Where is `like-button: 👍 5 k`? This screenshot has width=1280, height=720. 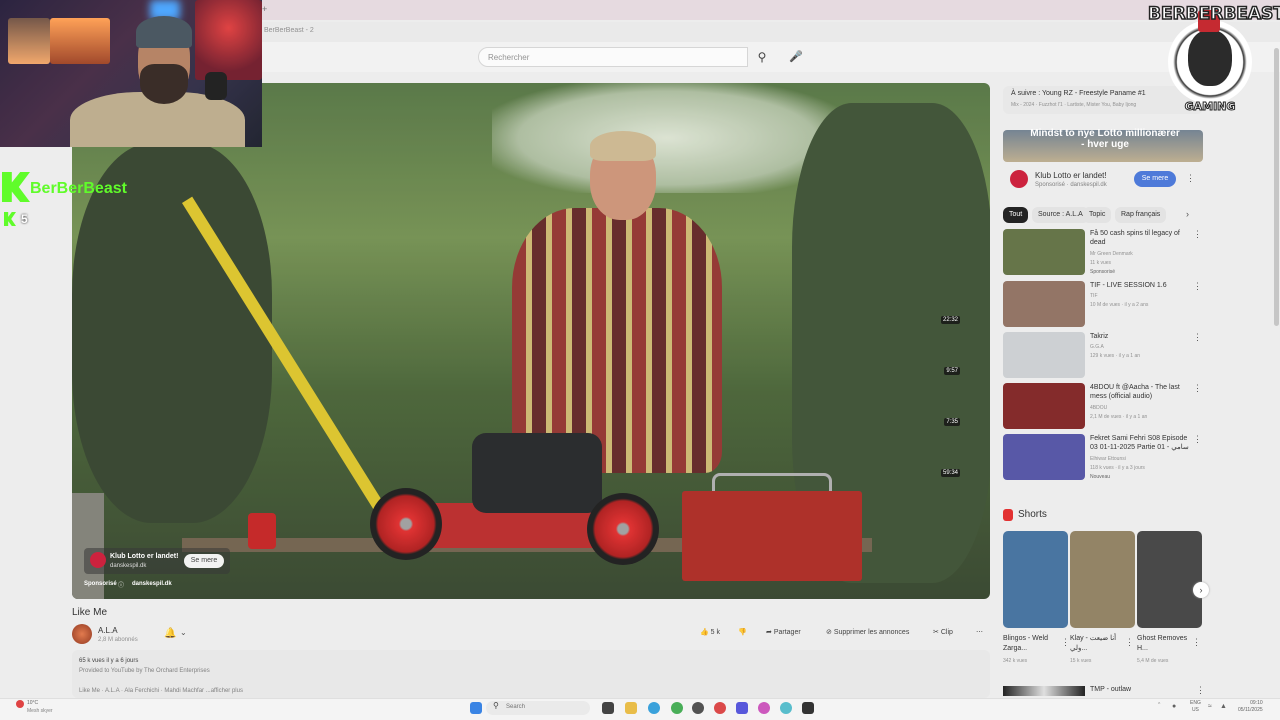 like-button: 👍 5 k is located at coordinates (710, 632).